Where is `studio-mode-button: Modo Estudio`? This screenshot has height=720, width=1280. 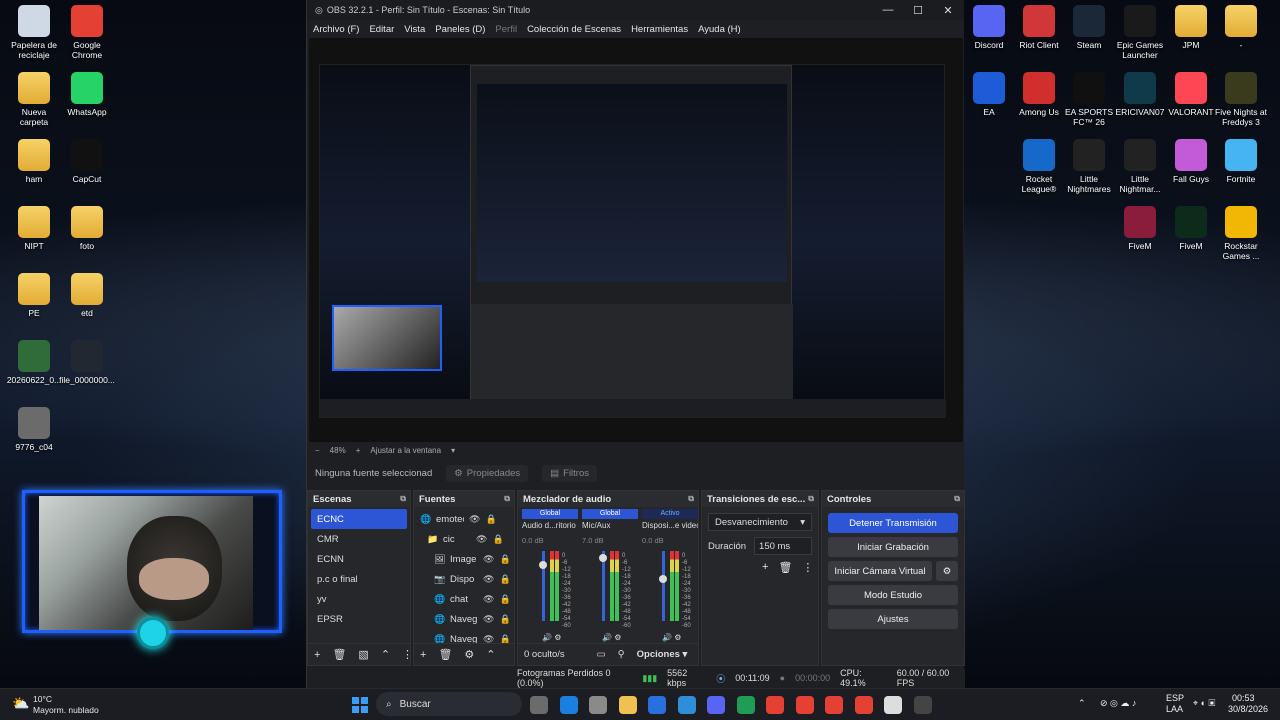
studio-mode-button: Modo Estudio is located at coordinates (893, 595).